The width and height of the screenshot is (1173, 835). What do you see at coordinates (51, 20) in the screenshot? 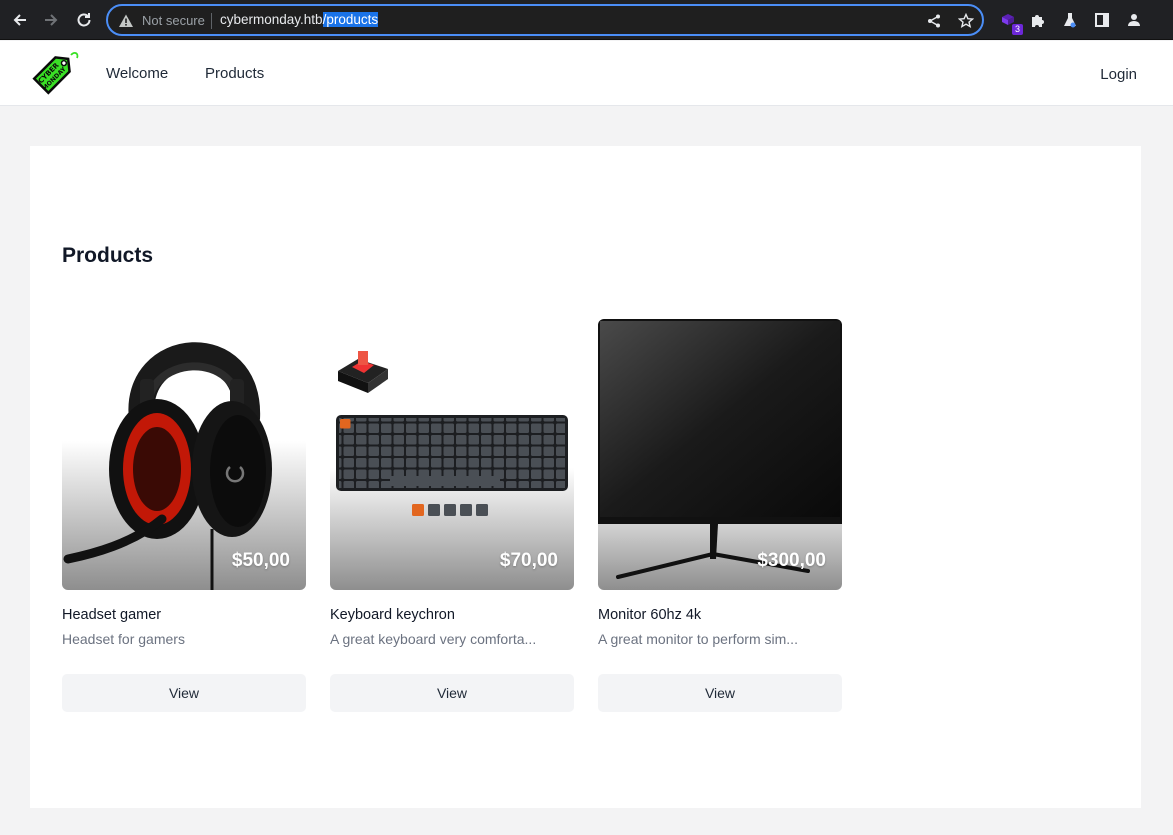
I see `forward-icon` at bounding box center [51, 20].